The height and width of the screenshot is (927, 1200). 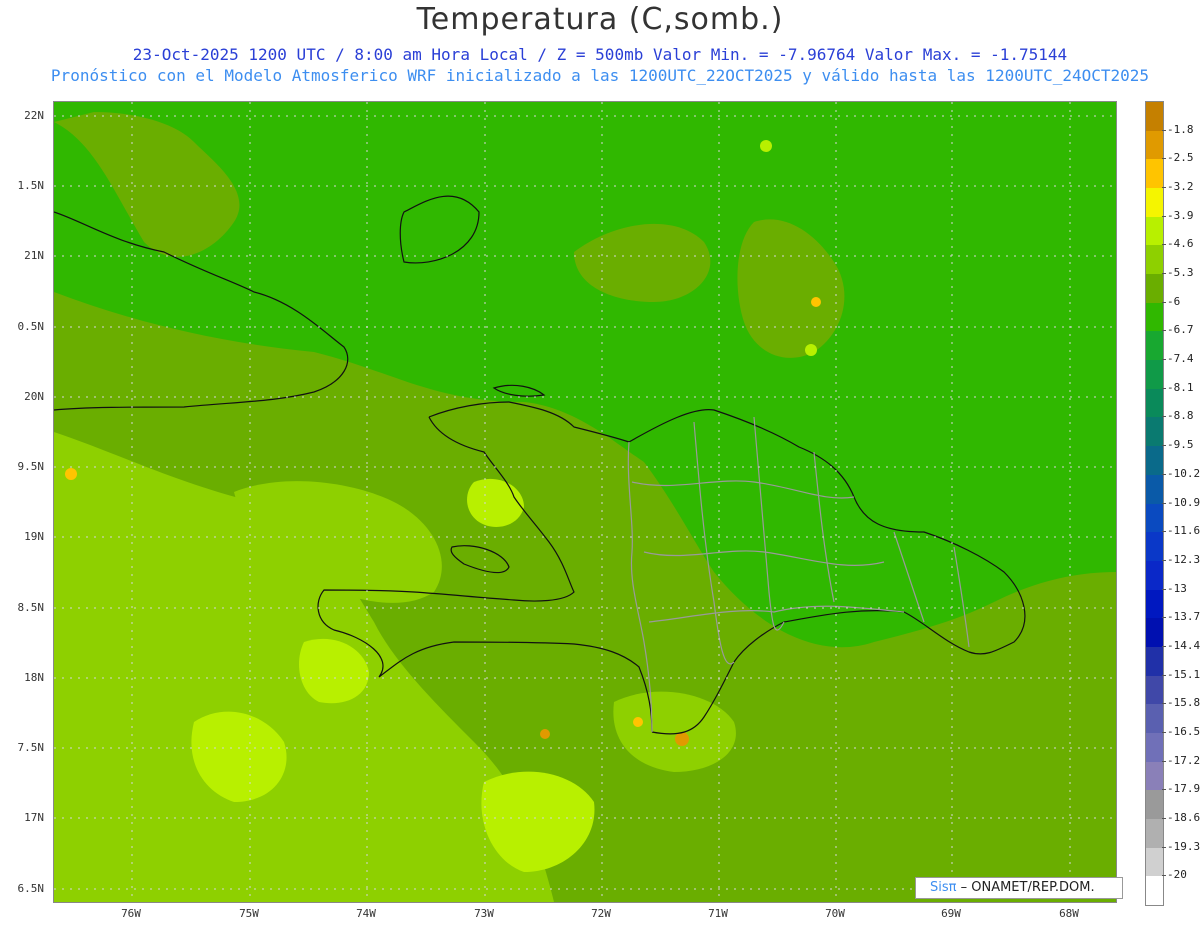 What do you see at coordinates (1180, 187) in the screenshot?
I see `colorbar-label: -3.2` at bounding box center [1180, 187].